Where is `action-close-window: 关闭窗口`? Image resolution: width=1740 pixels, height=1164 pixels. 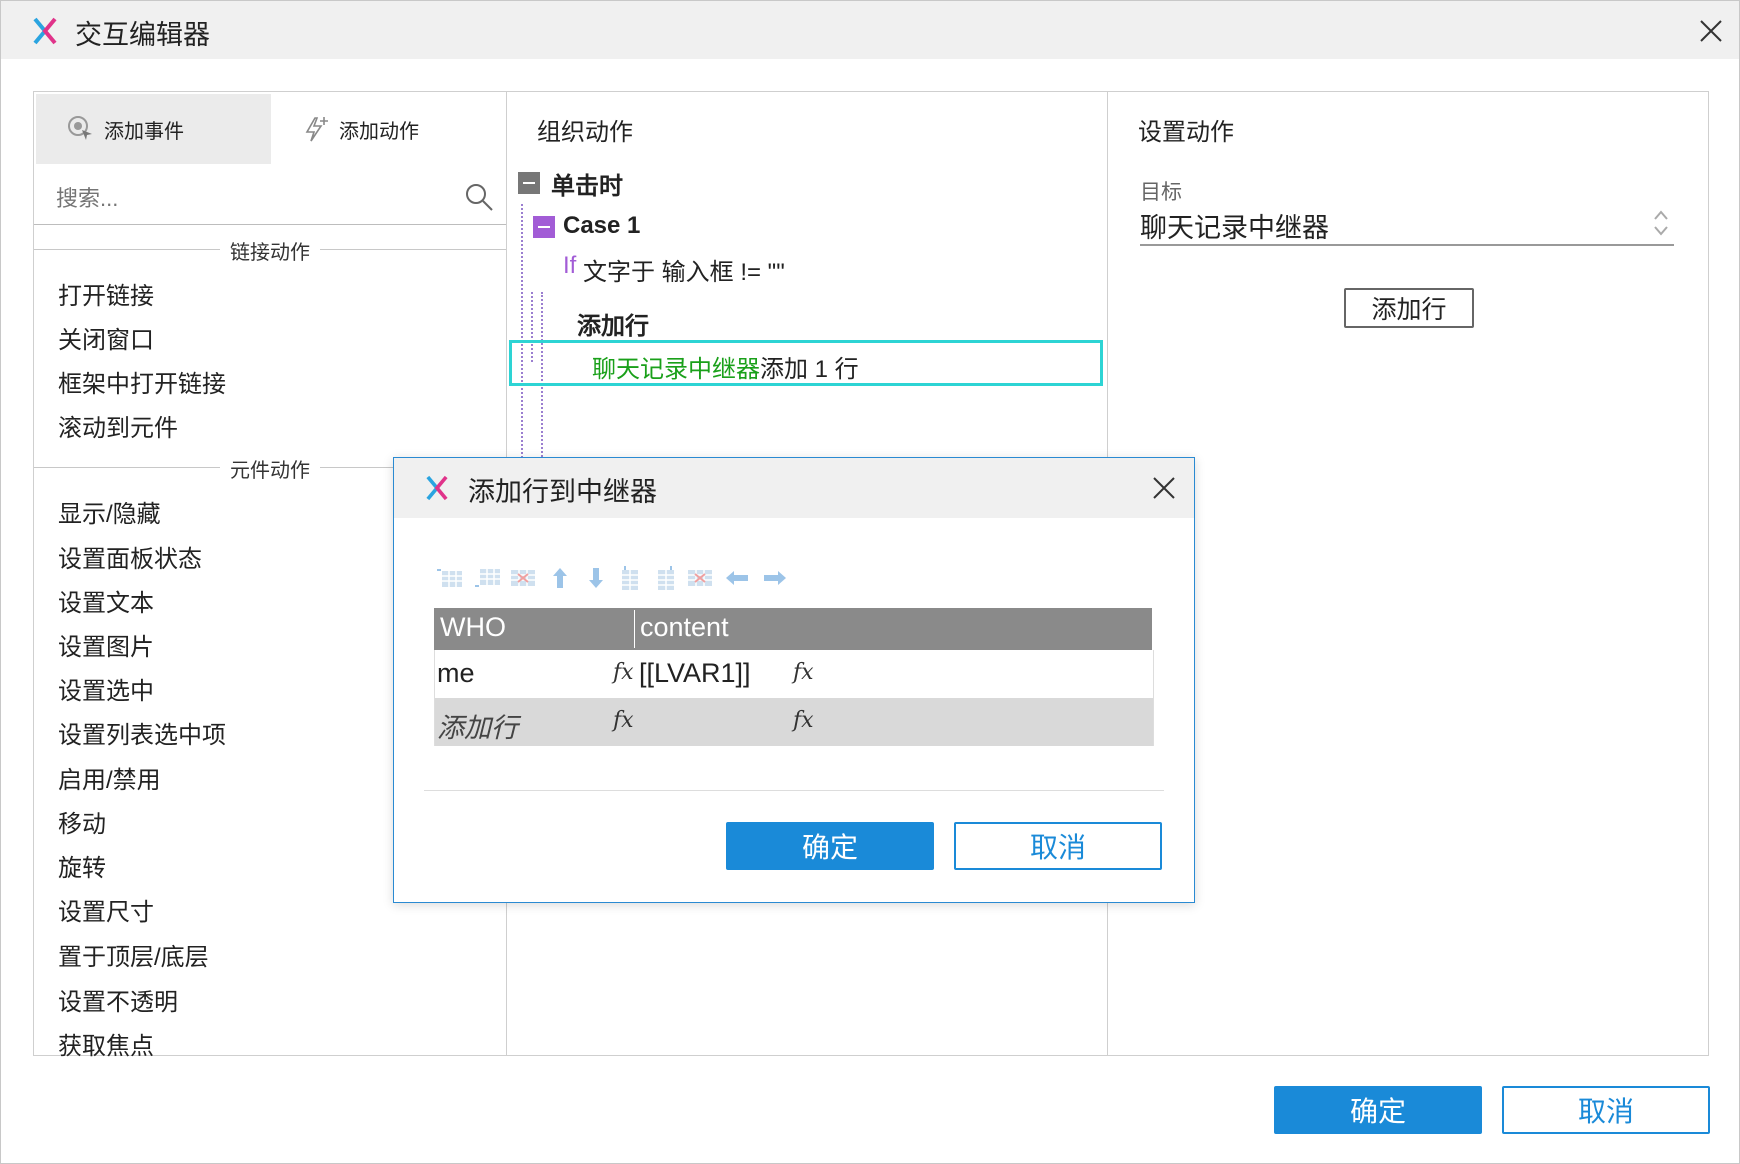
action-close-window: 关闭窗口 is located at coordinates (106, 337).